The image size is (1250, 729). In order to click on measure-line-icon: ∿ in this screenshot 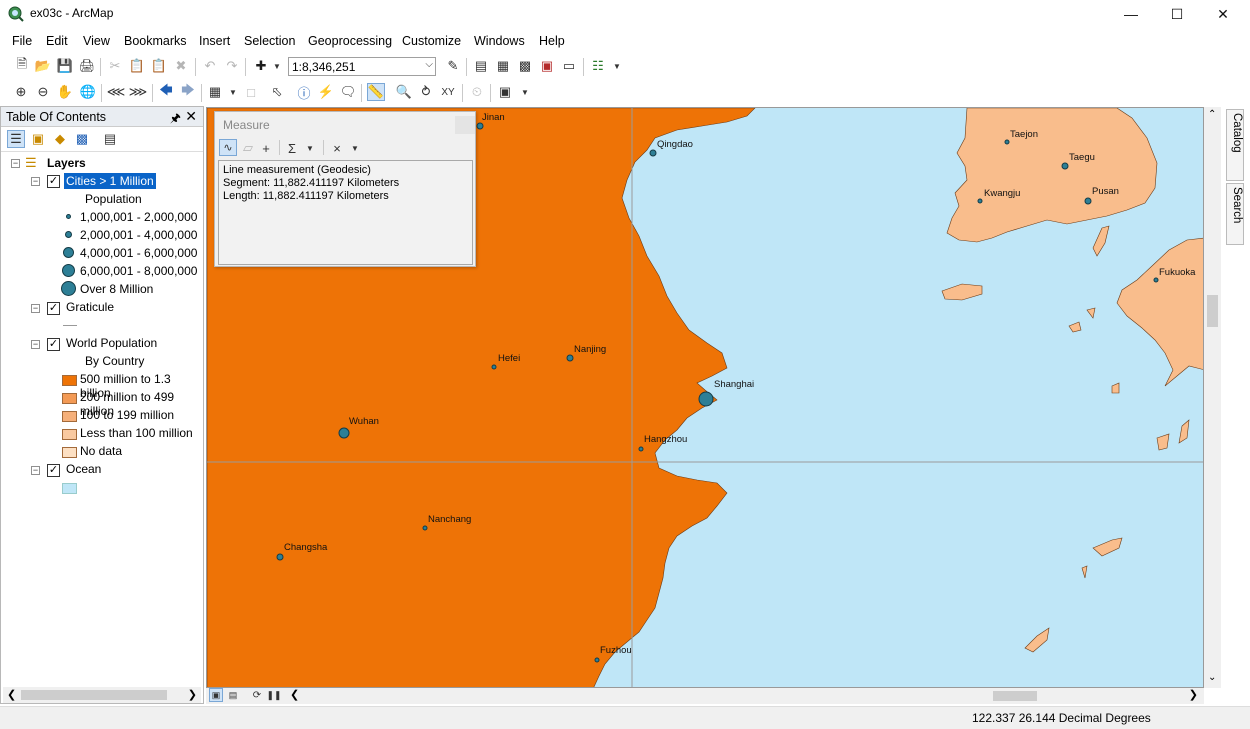, I will do `click(228, 147)`.